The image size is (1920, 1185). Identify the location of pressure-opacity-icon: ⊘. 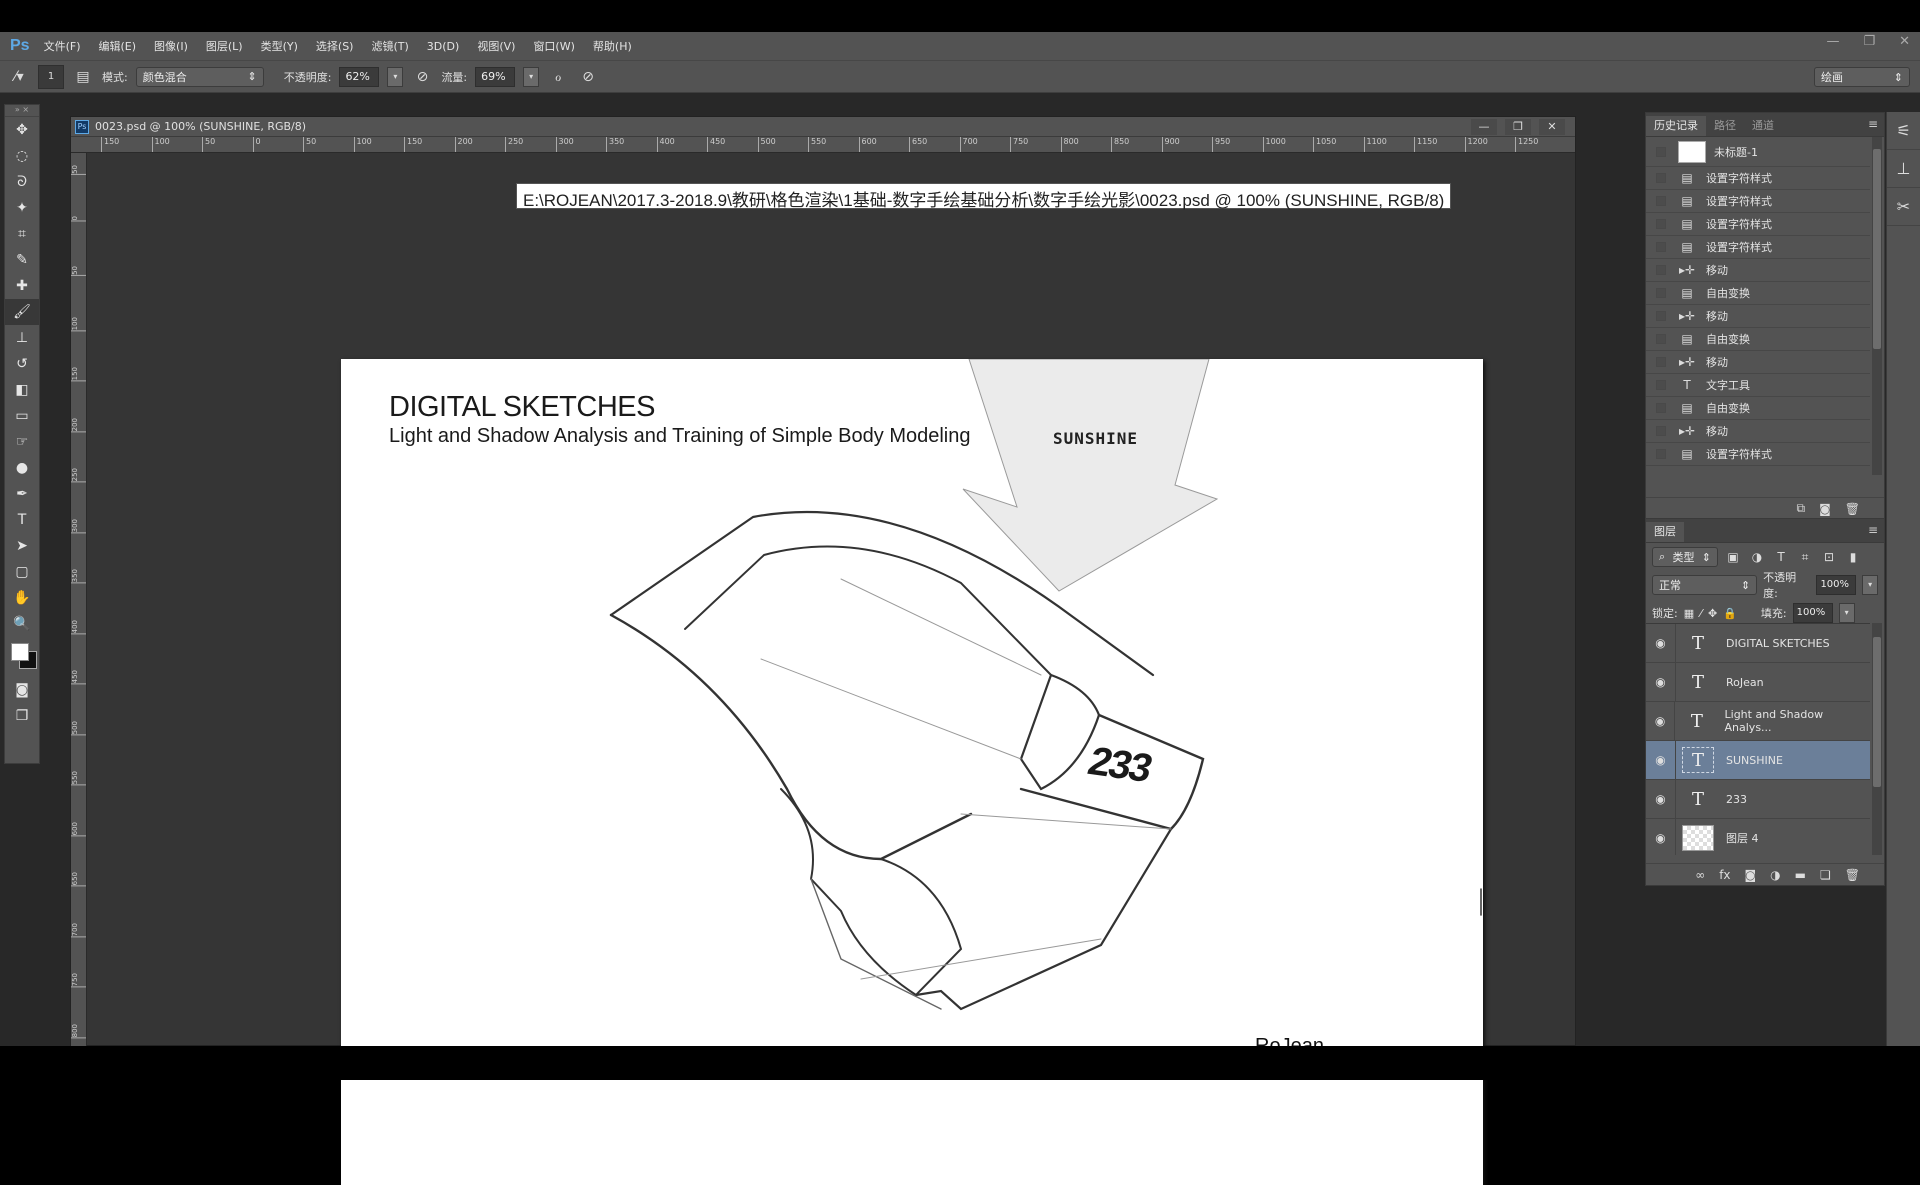
(422, 77).